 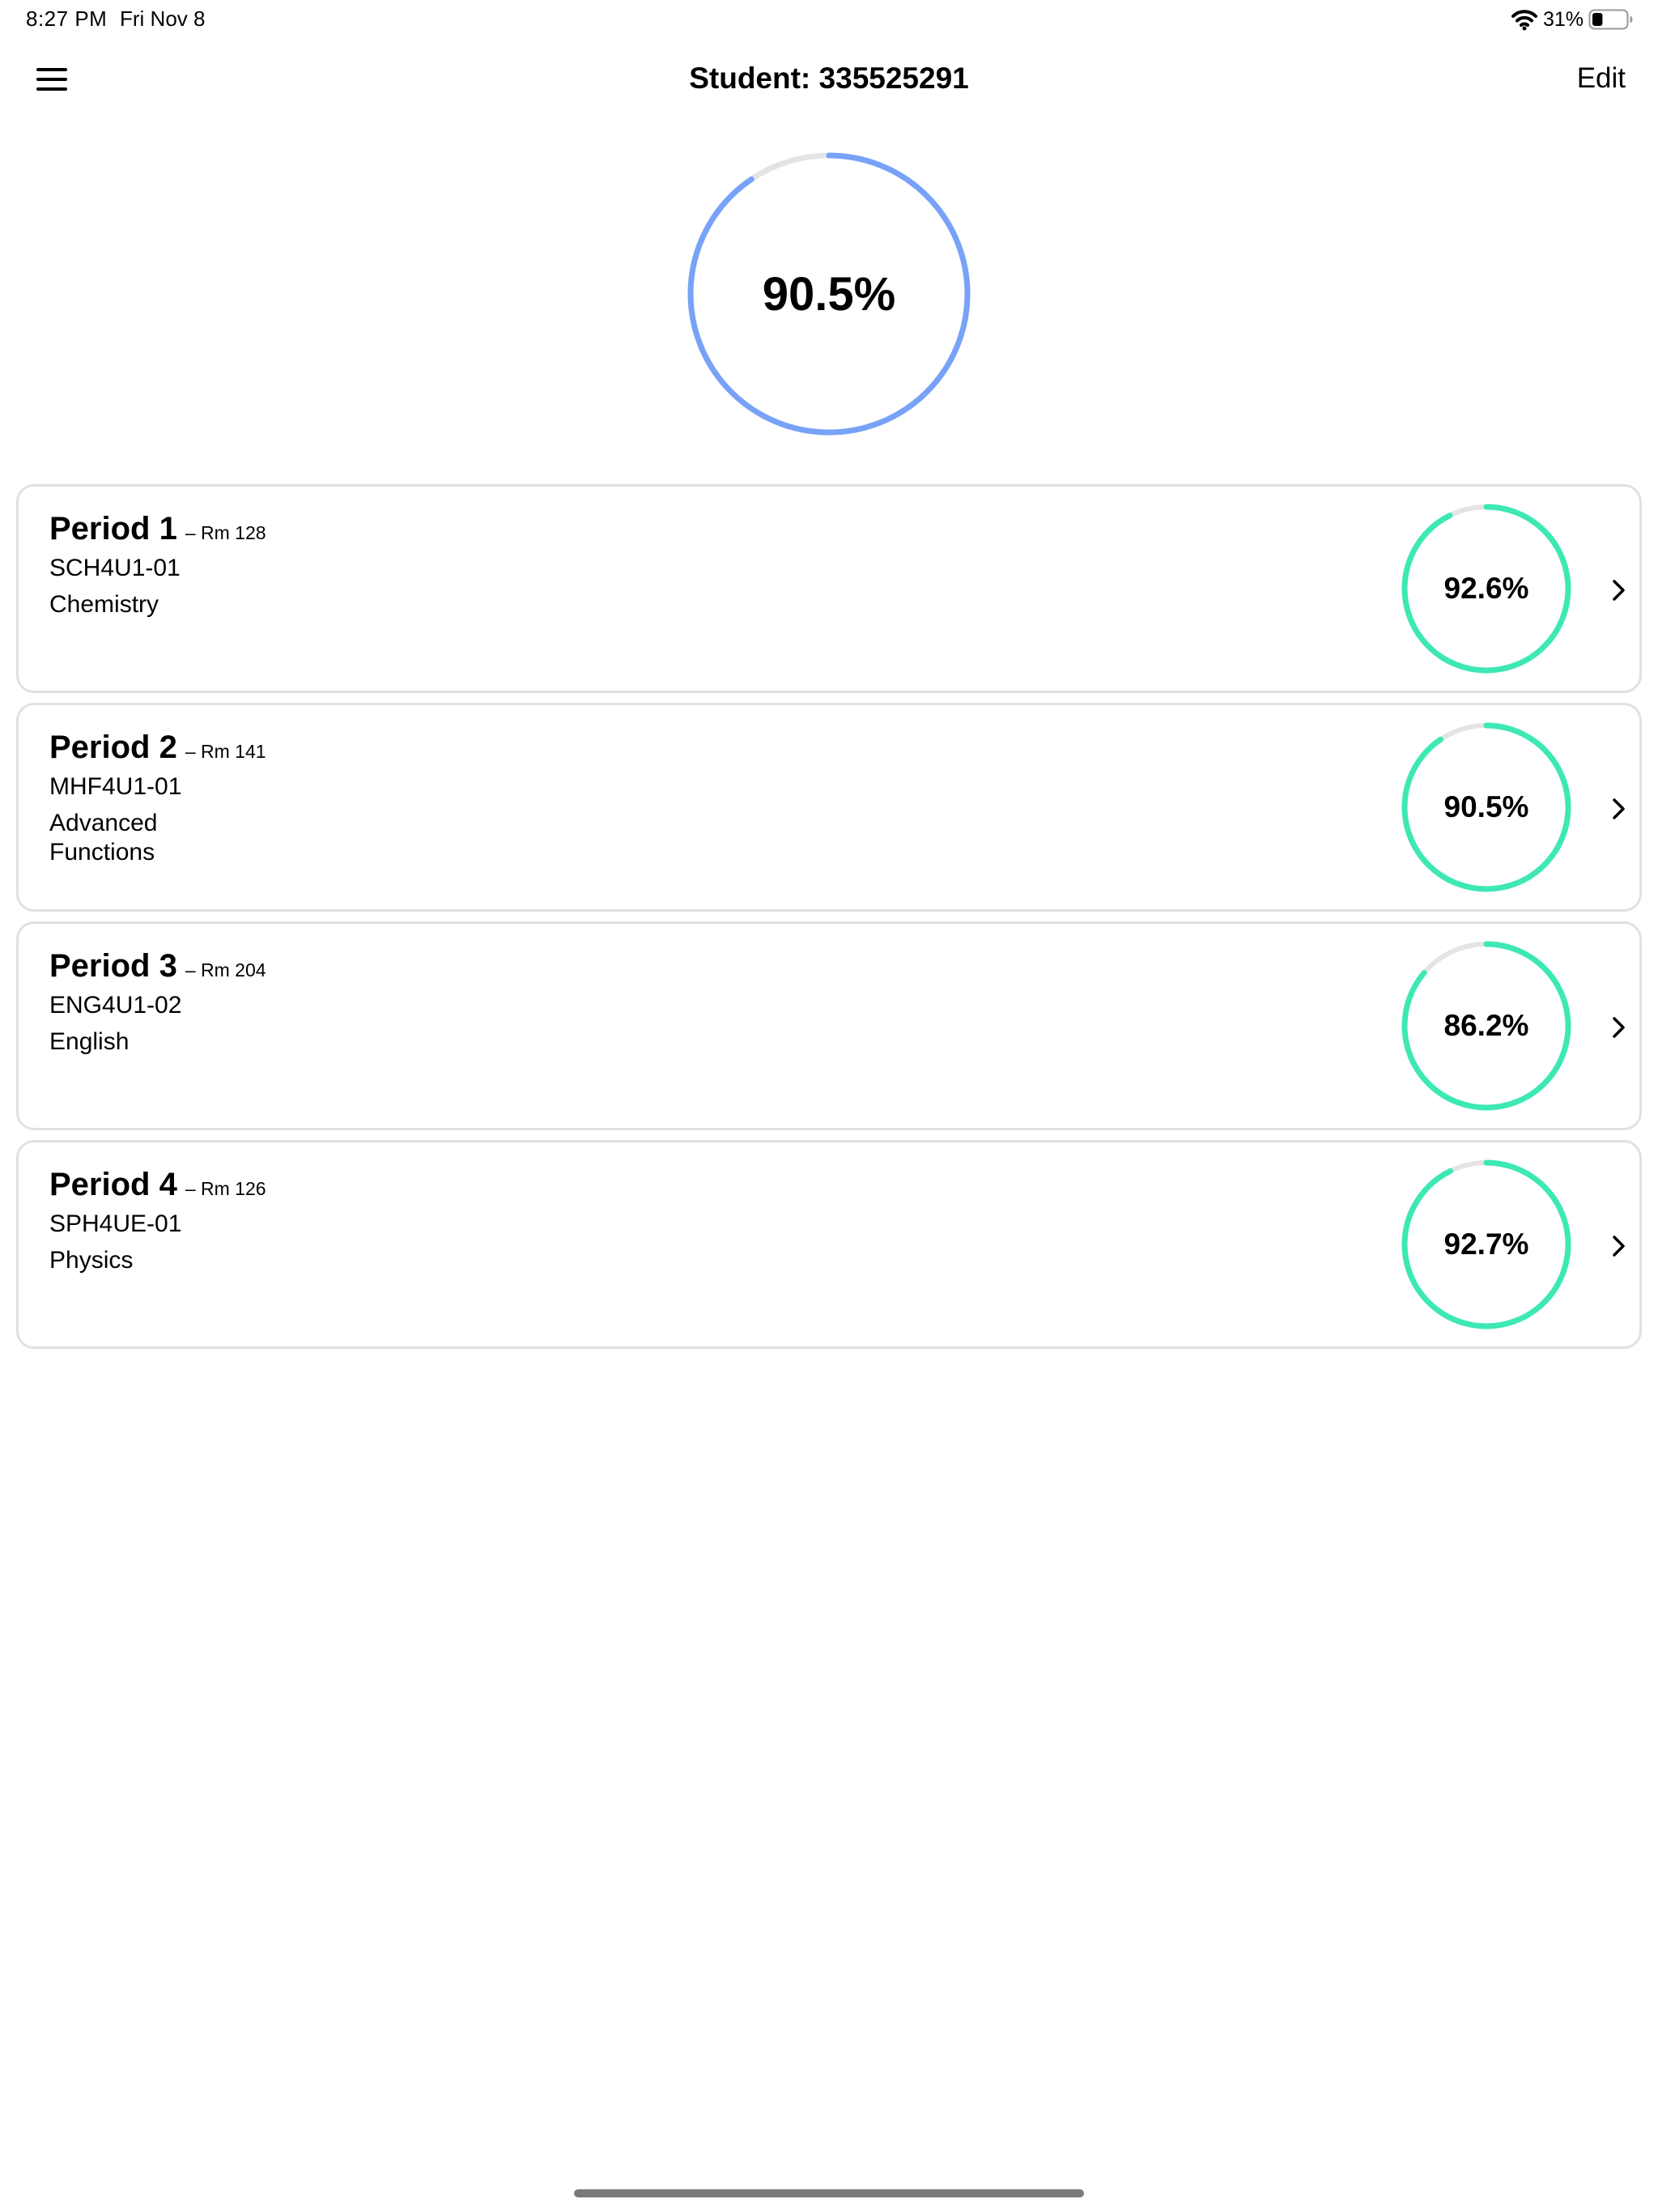 What do you see at coordinates (115, 787) in the screenshot?
I see `course-code: MHF4U1-01` at bounding box center [115, 787].